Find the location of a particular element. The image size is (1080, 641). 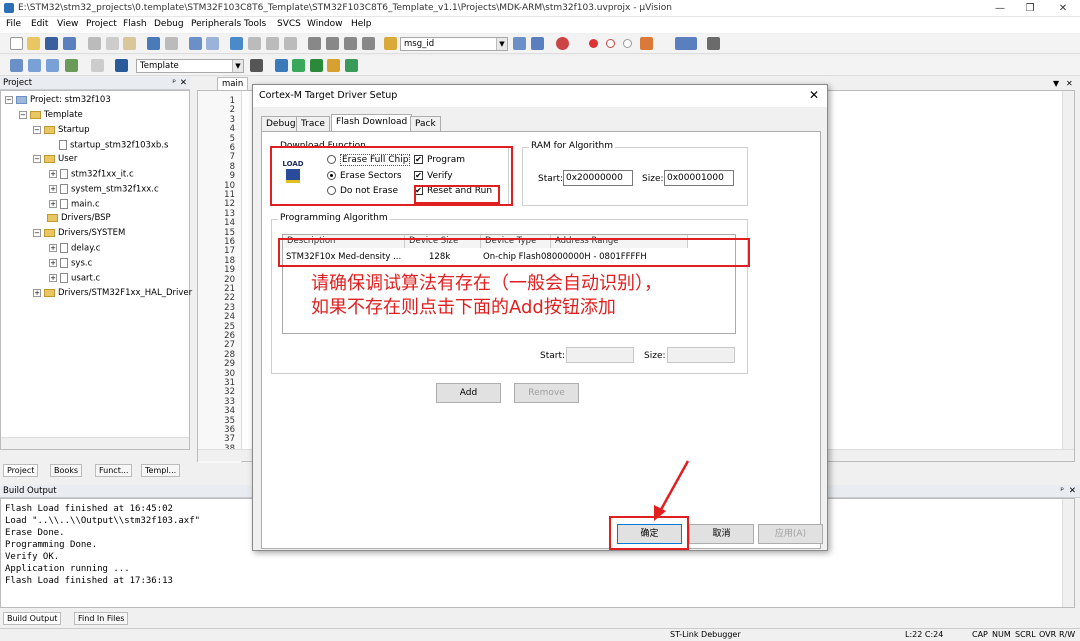

tree-item: + main.c is located at coordinates (74, 204).